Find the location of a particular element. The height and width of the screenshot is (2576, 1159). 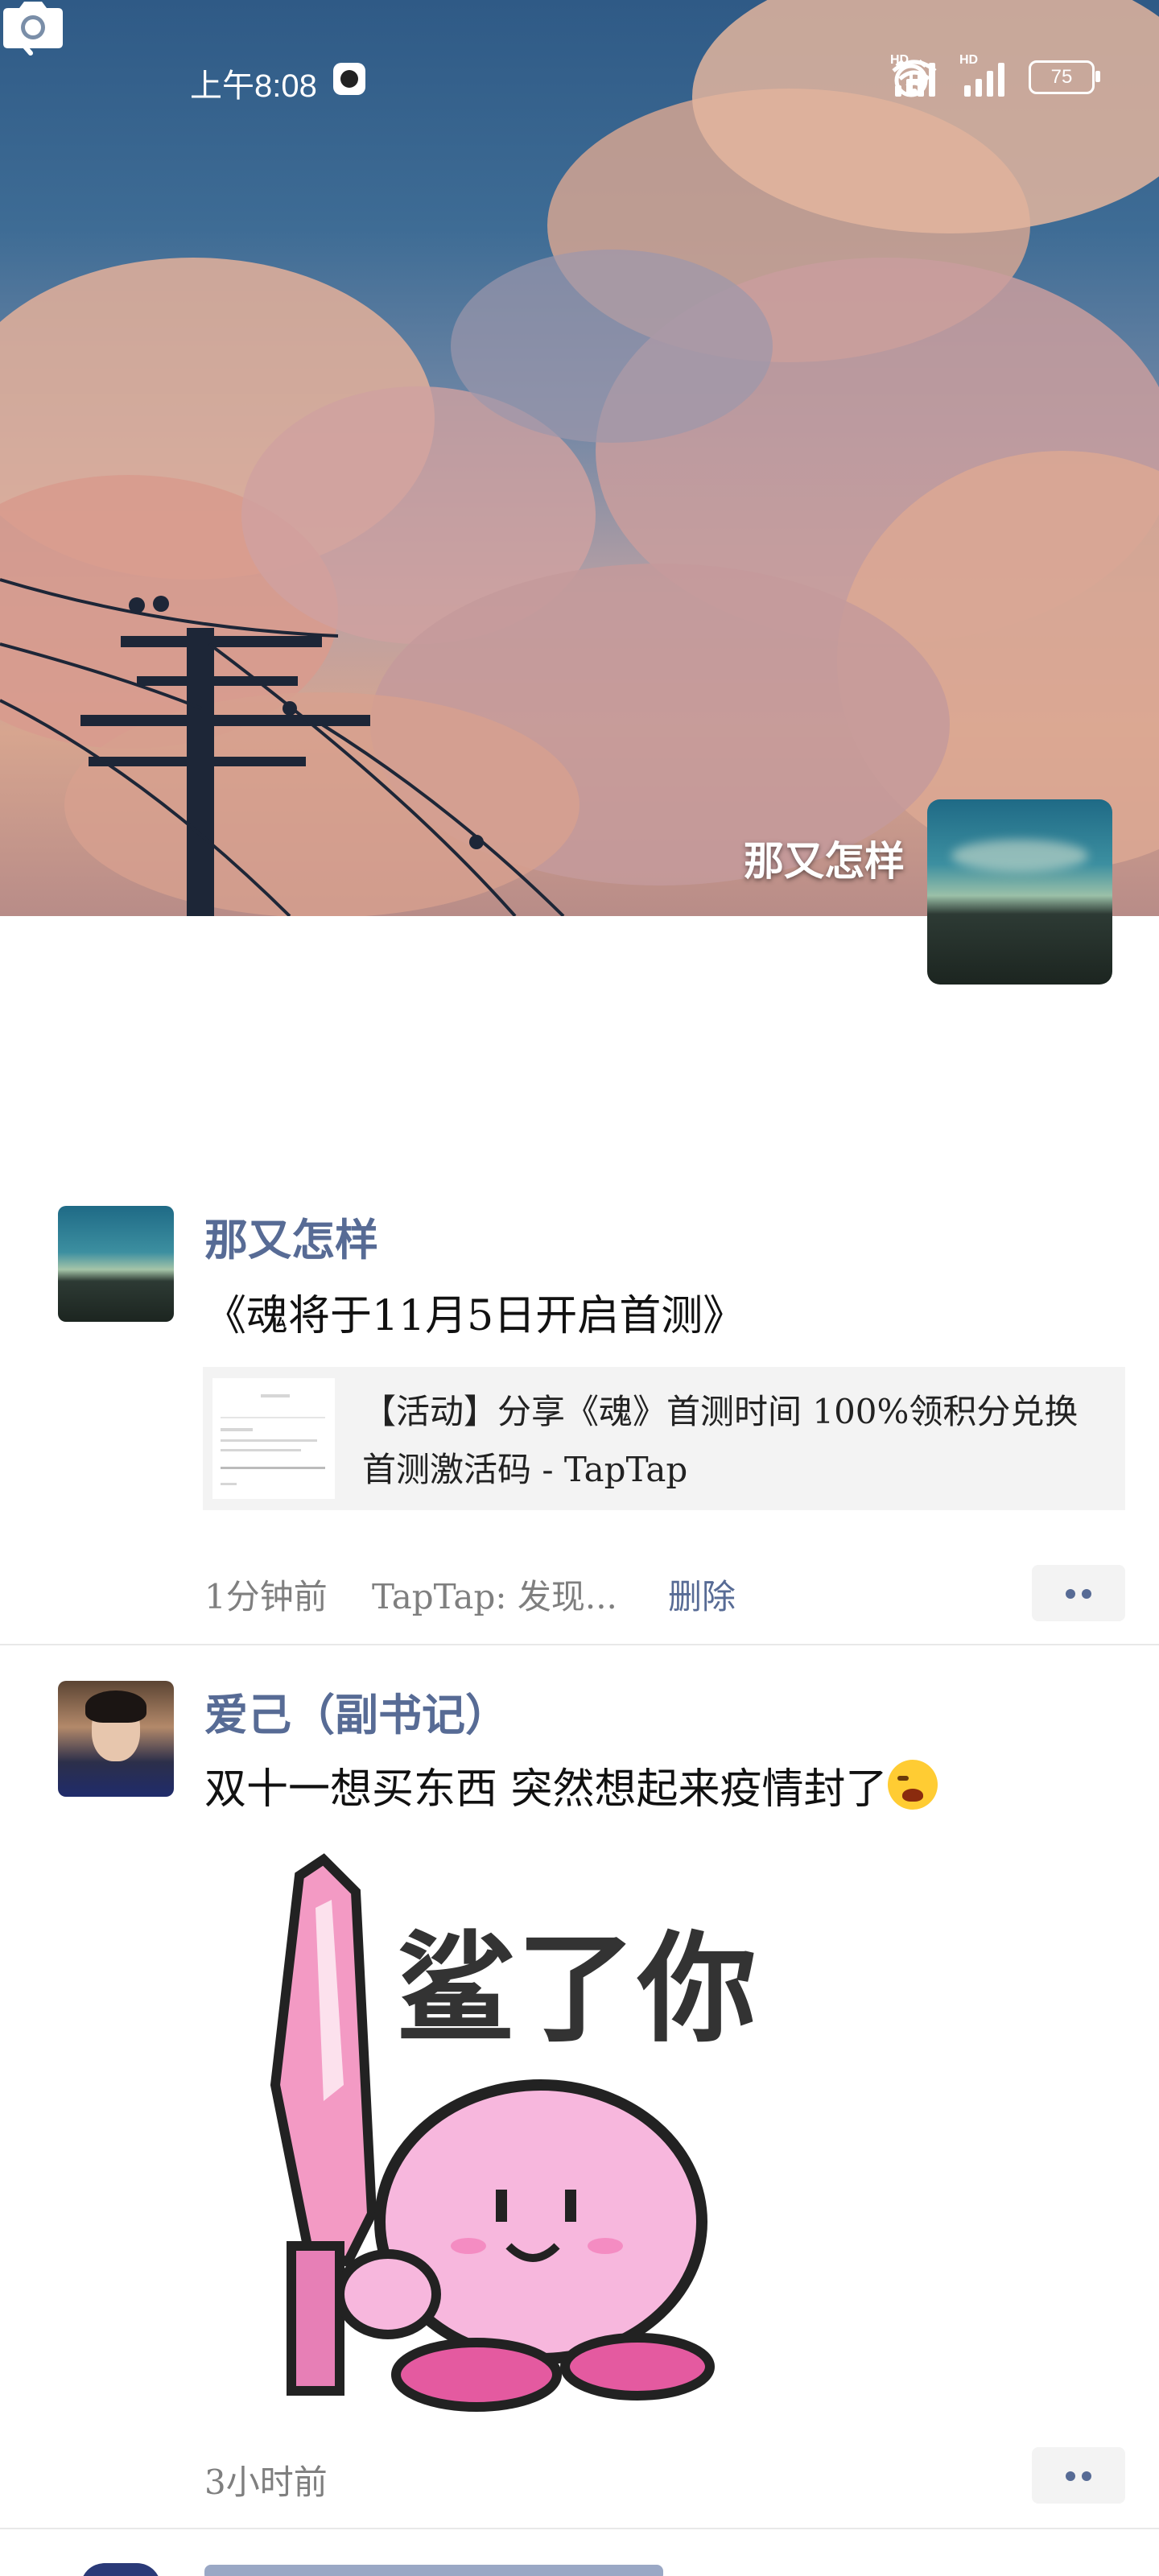

app-notification-icon is located at coordinates (349, 79).